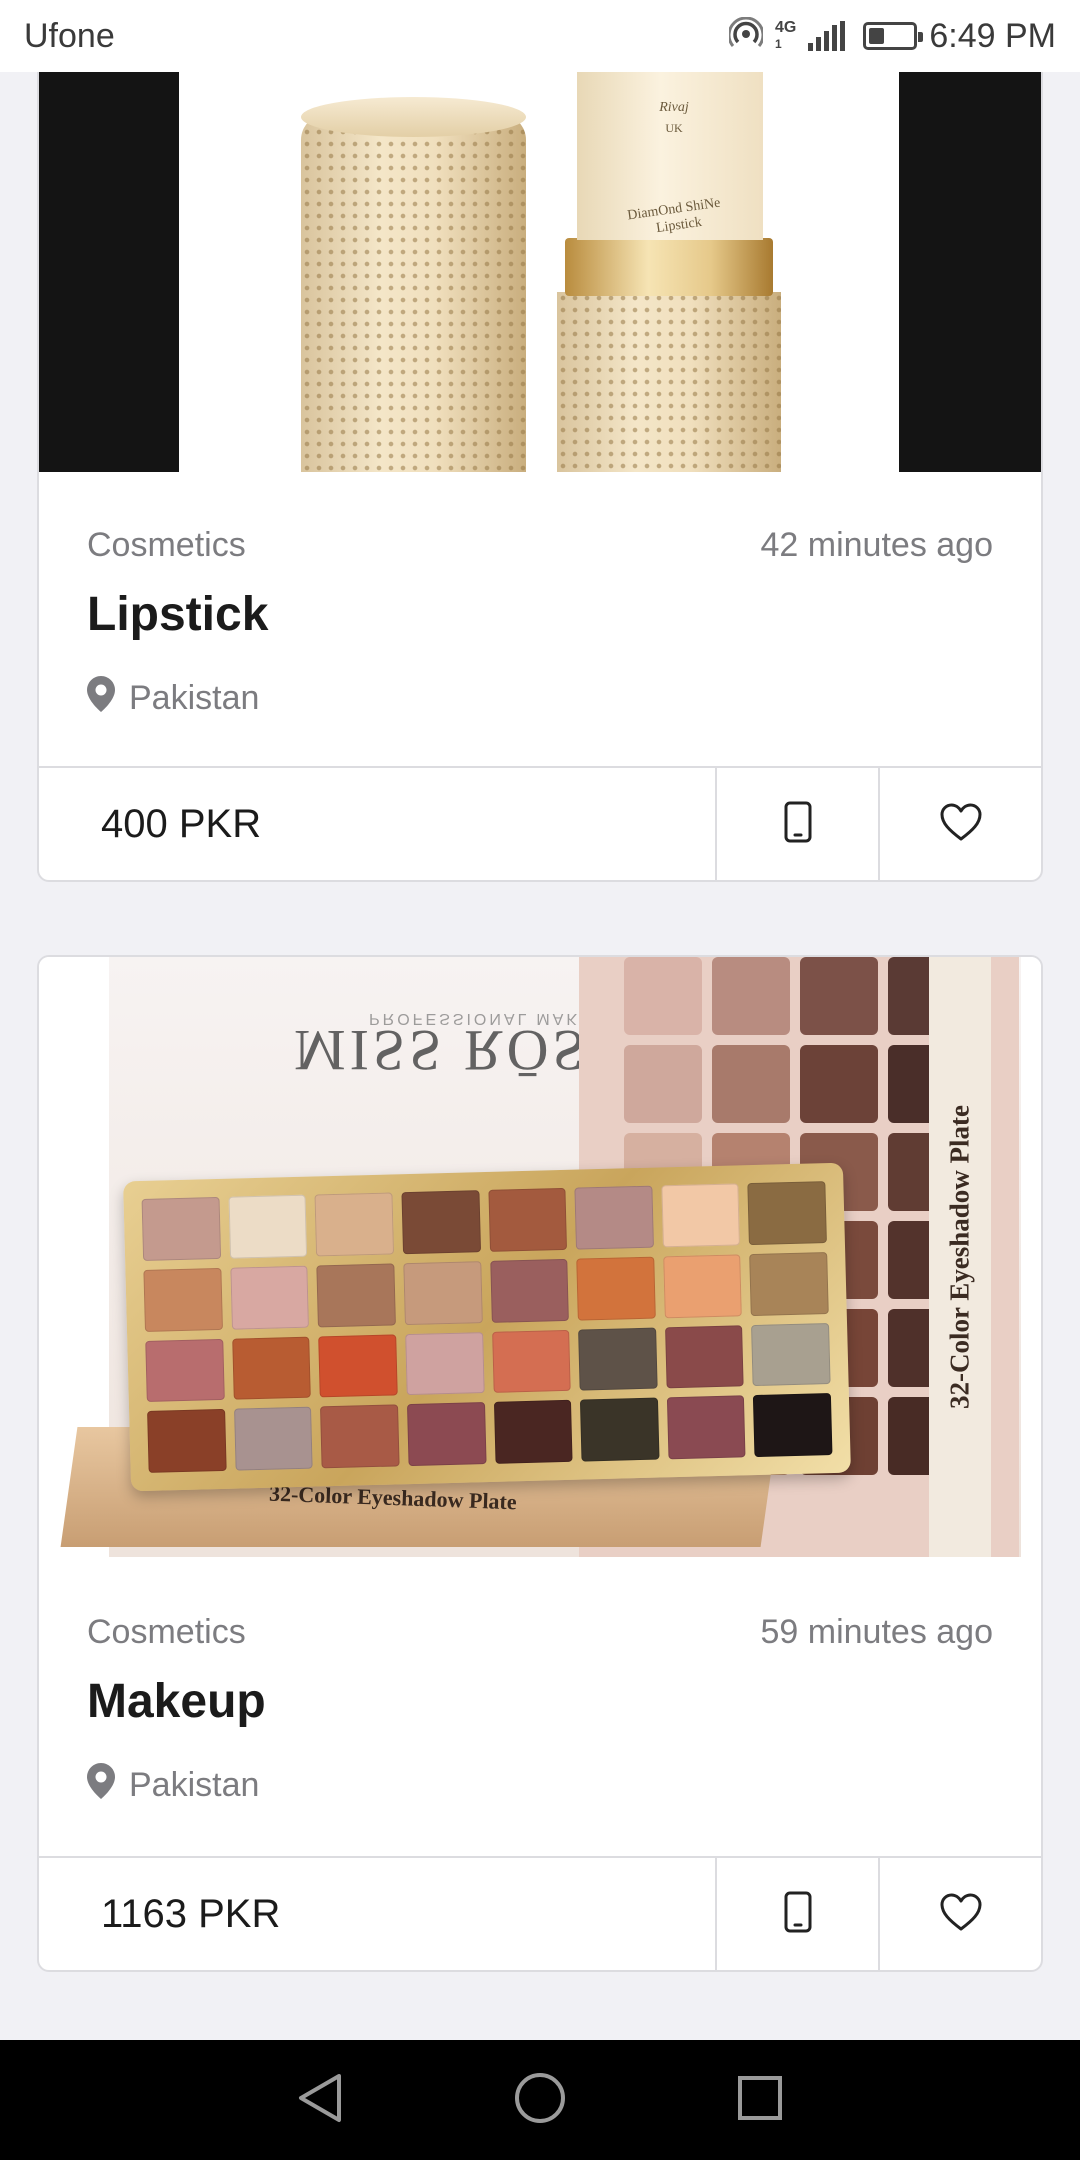  I want to click on back-button, so click(320, 2100).